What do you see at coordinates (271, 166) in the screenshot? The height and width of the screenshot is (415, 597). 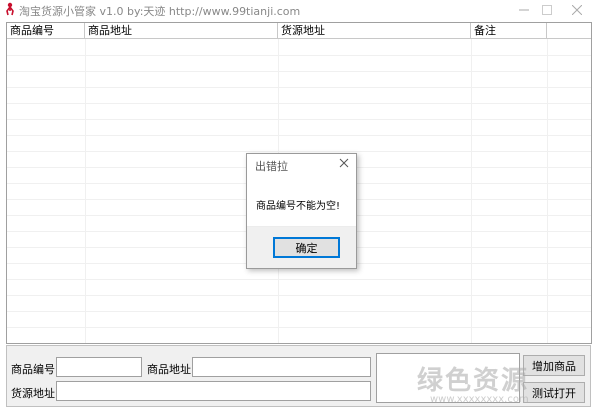 I see `dialog-title: 出错拉` at bounding box center [271, 166].